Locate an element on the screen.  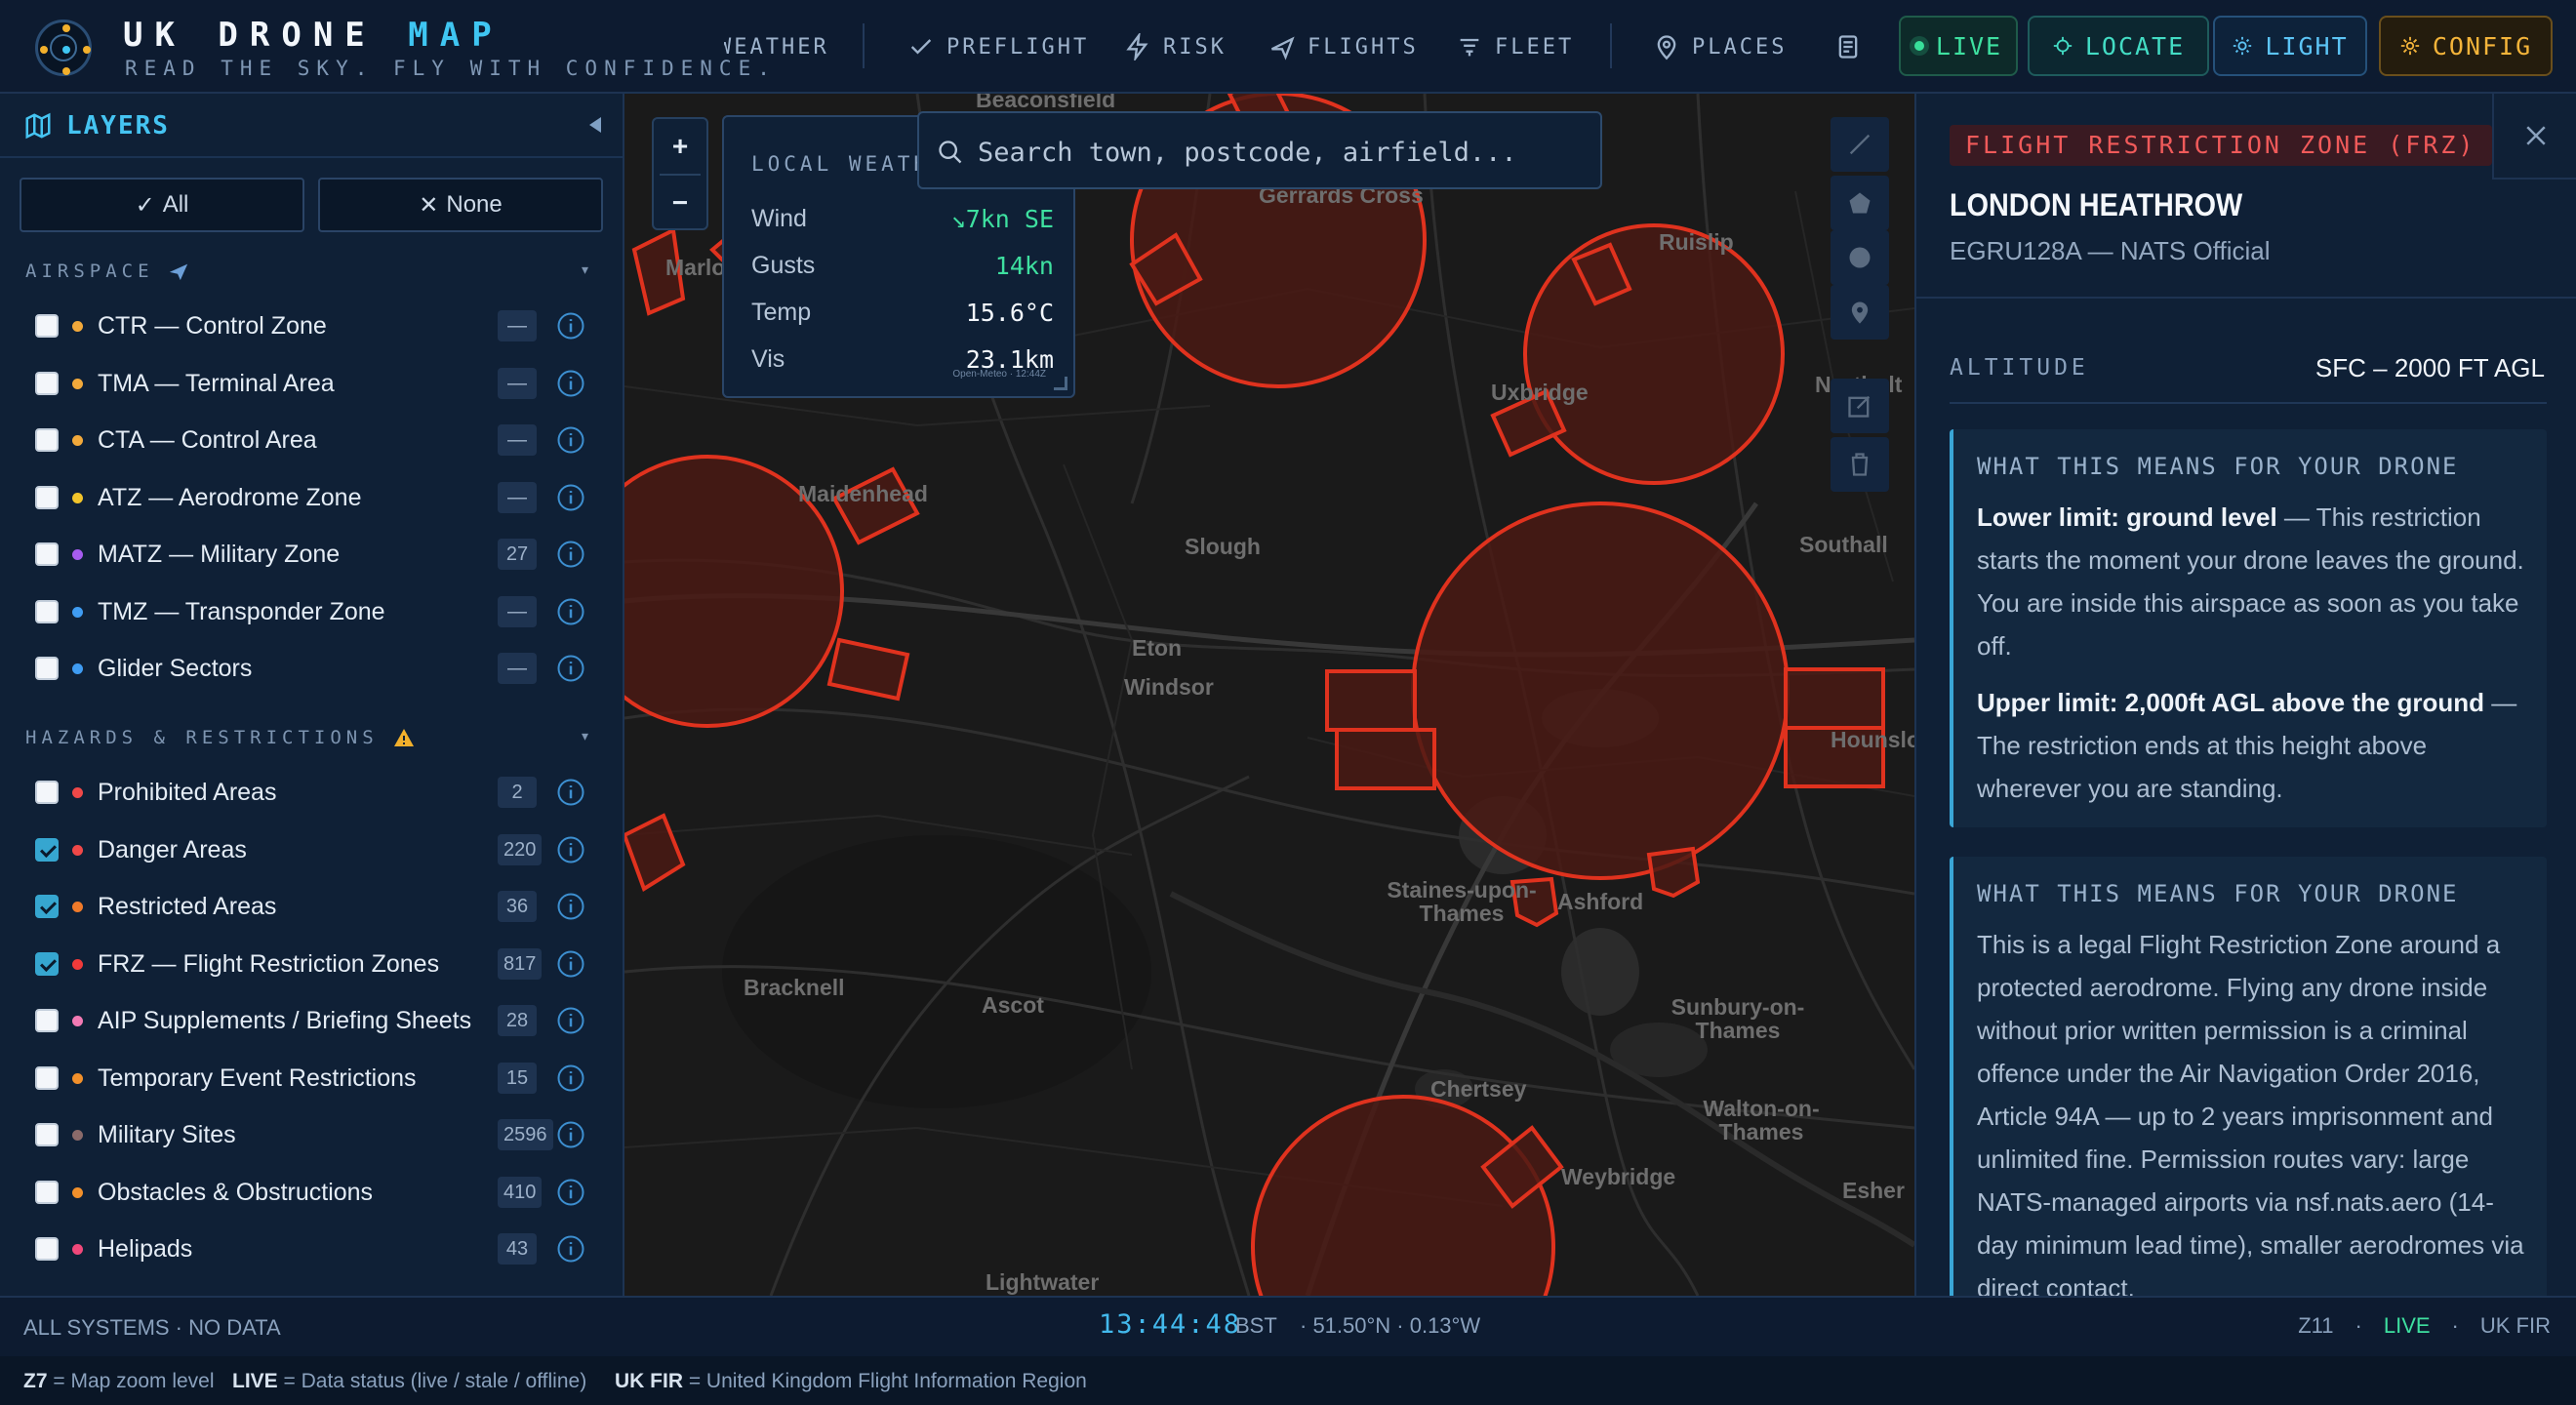
zone-code: EGRU128A — NATS Official is located at coordinates (2110, 250).